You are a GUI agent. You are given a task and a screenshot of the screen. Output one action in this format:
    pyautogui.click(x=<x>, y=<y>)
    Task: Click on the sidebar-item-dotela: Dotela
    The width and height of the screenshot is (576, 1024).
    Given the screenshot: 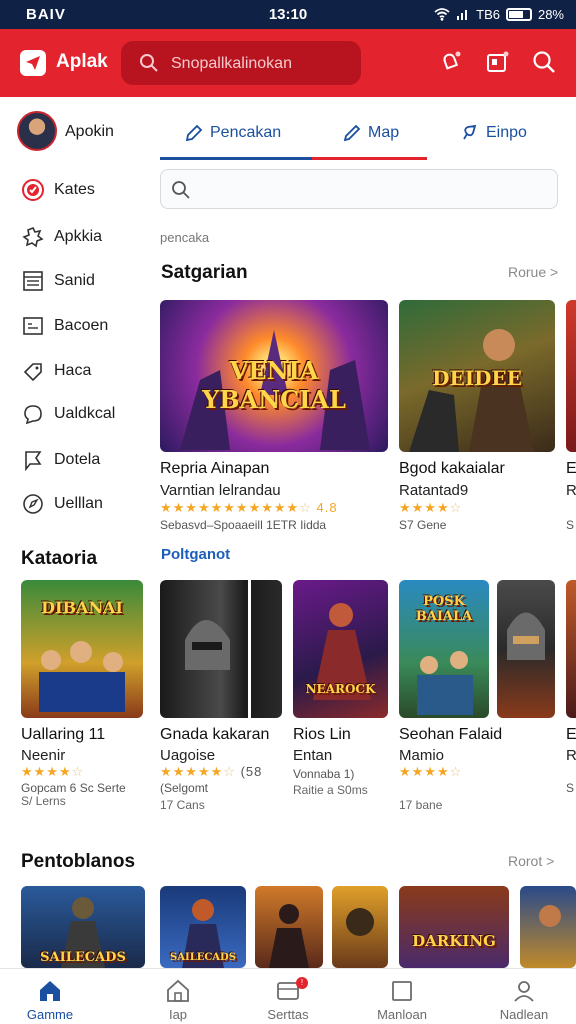 What is the action you would take?
    pyautogui.click(x=85, y=460)
    